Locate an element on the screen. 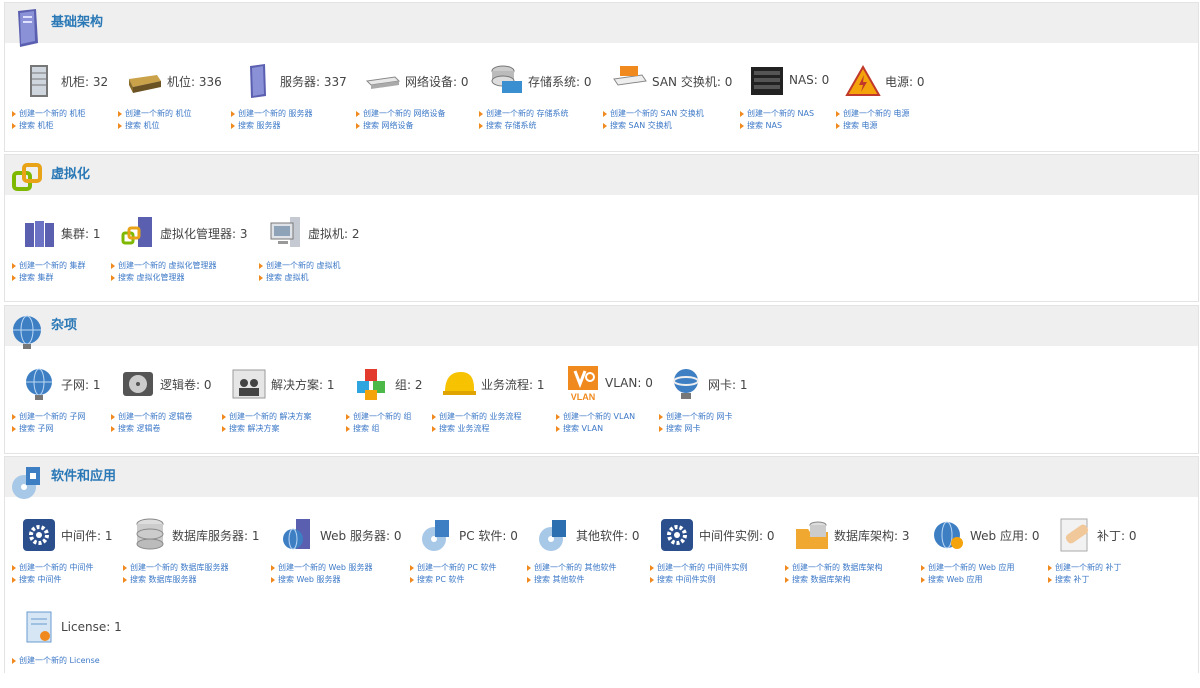 The height and width of the screenshot is (688, 1200). license-icon is located at coordinates (39, 627).